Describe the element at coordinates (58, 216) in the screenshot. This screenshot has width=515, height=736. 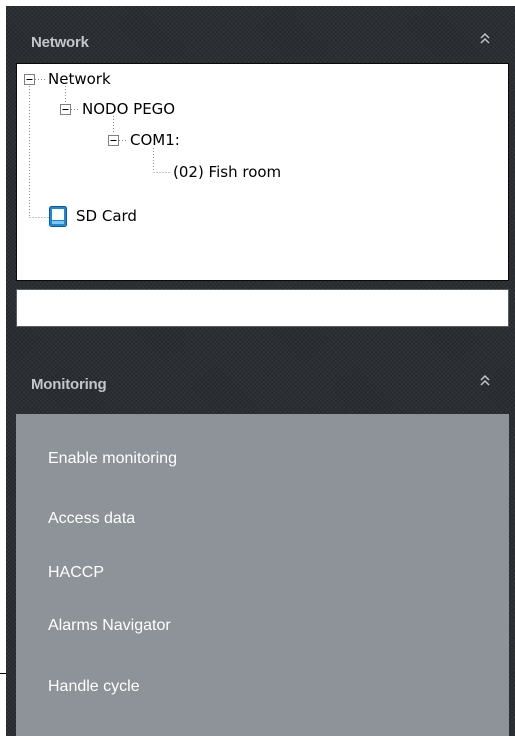
I see `sd-card-icon` at that location.